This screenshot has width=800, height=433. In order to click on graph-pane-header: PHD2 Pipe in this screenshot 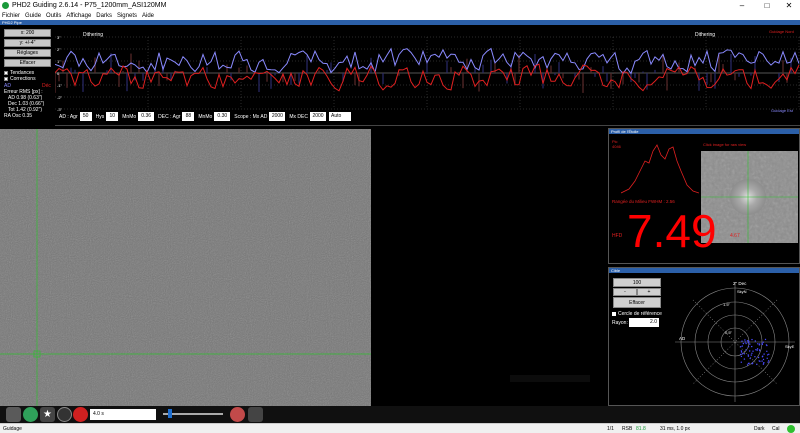, I will do `click(400, 22)`.